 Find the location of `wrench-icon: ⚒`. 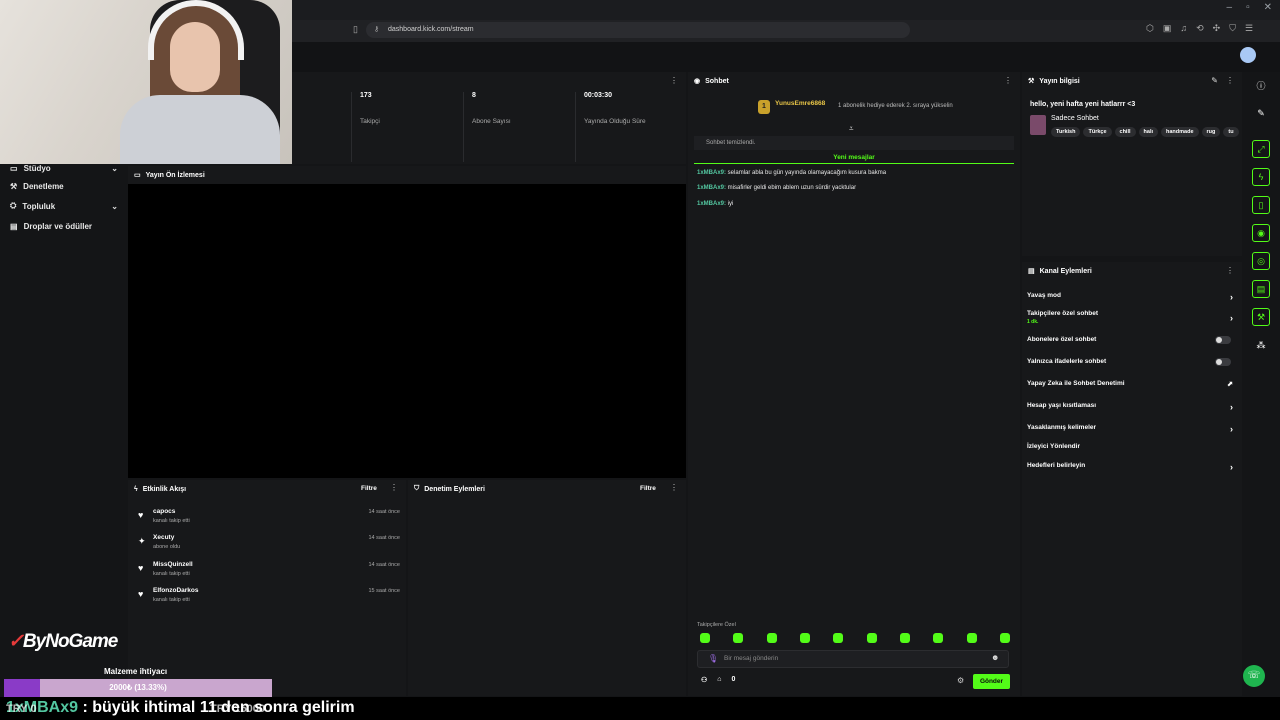

wrench-icon: ⚒ is located at coordinates (1261, 317).